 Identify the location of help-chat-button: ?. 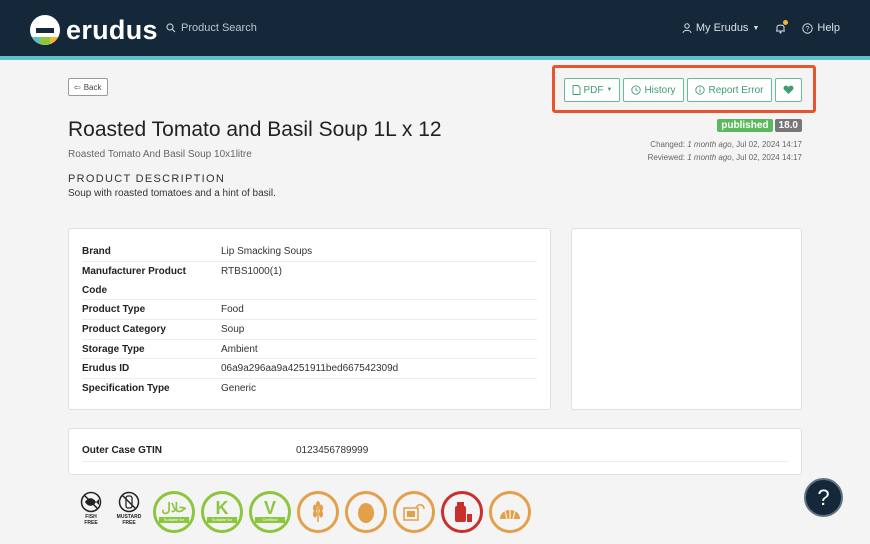
(823, 497).